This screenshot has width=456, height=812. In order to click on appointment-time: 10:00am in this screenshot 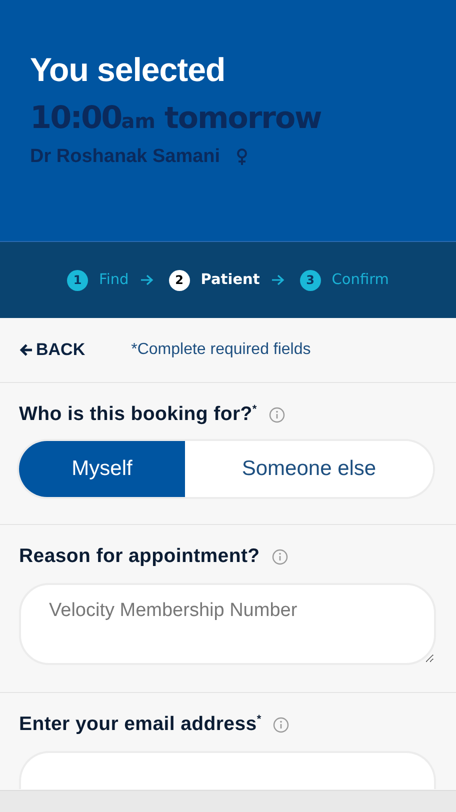, I will do `click(93, 118)`.